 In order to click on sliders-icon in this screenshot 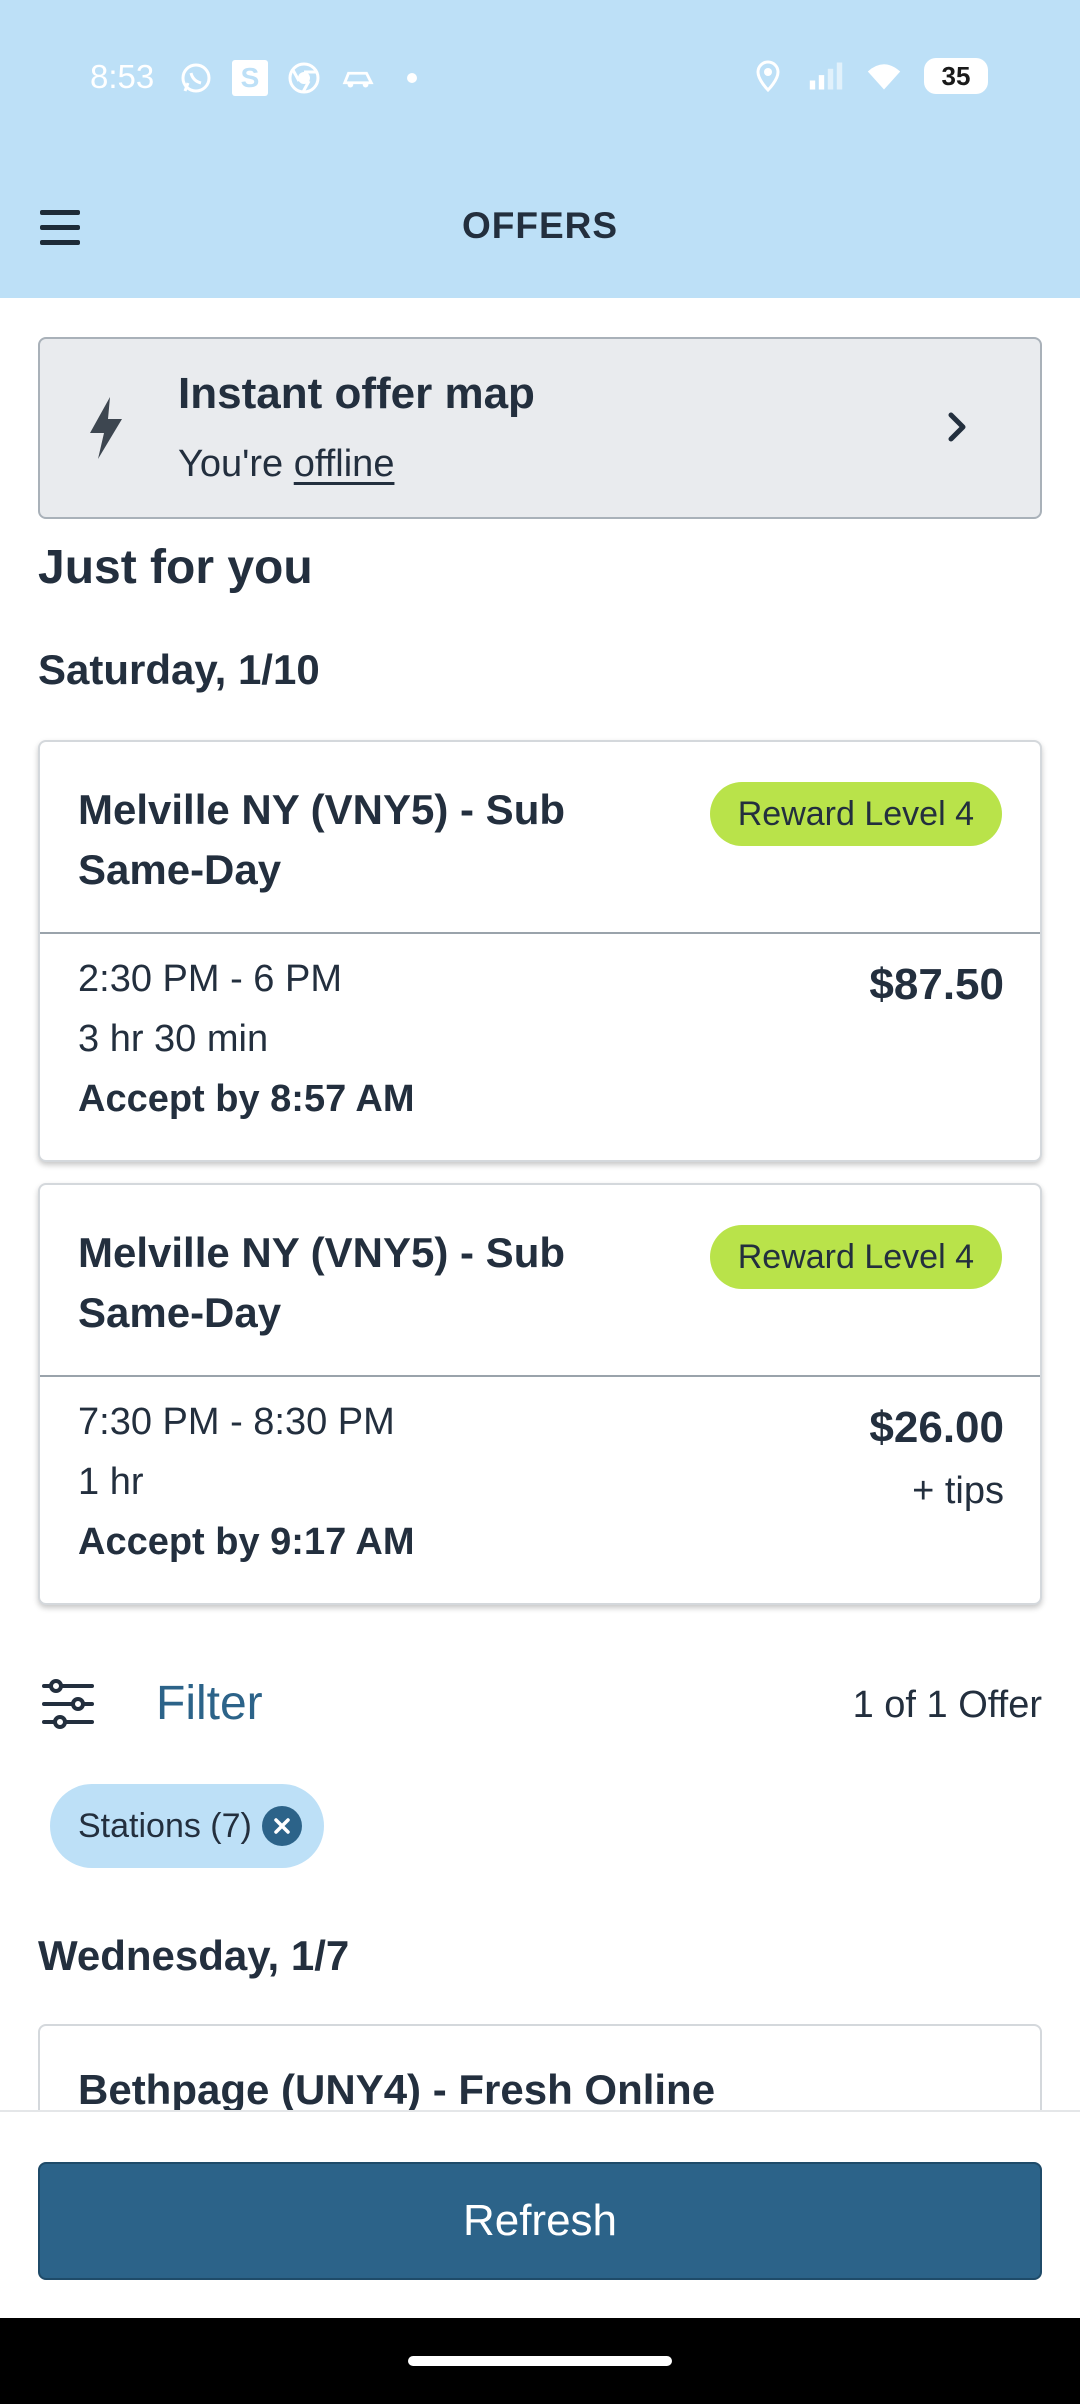, I will do `click(68, 1706)`.